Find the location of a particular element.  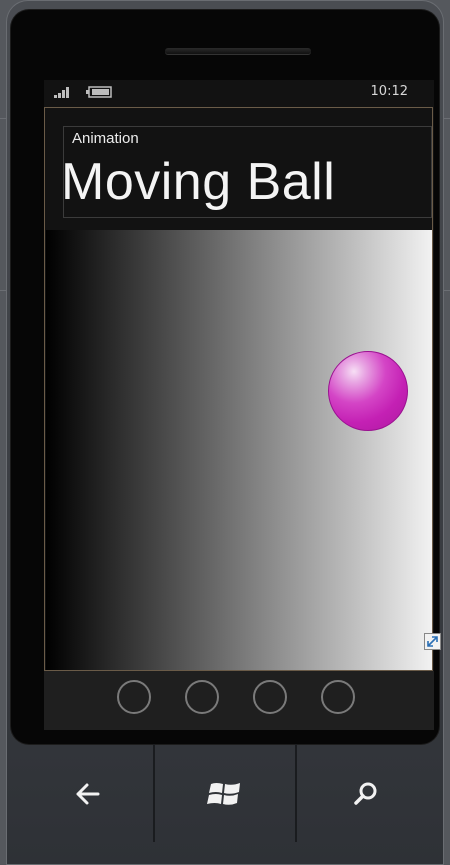

page-title: Moving Ball is located at coordinates (198, 182).